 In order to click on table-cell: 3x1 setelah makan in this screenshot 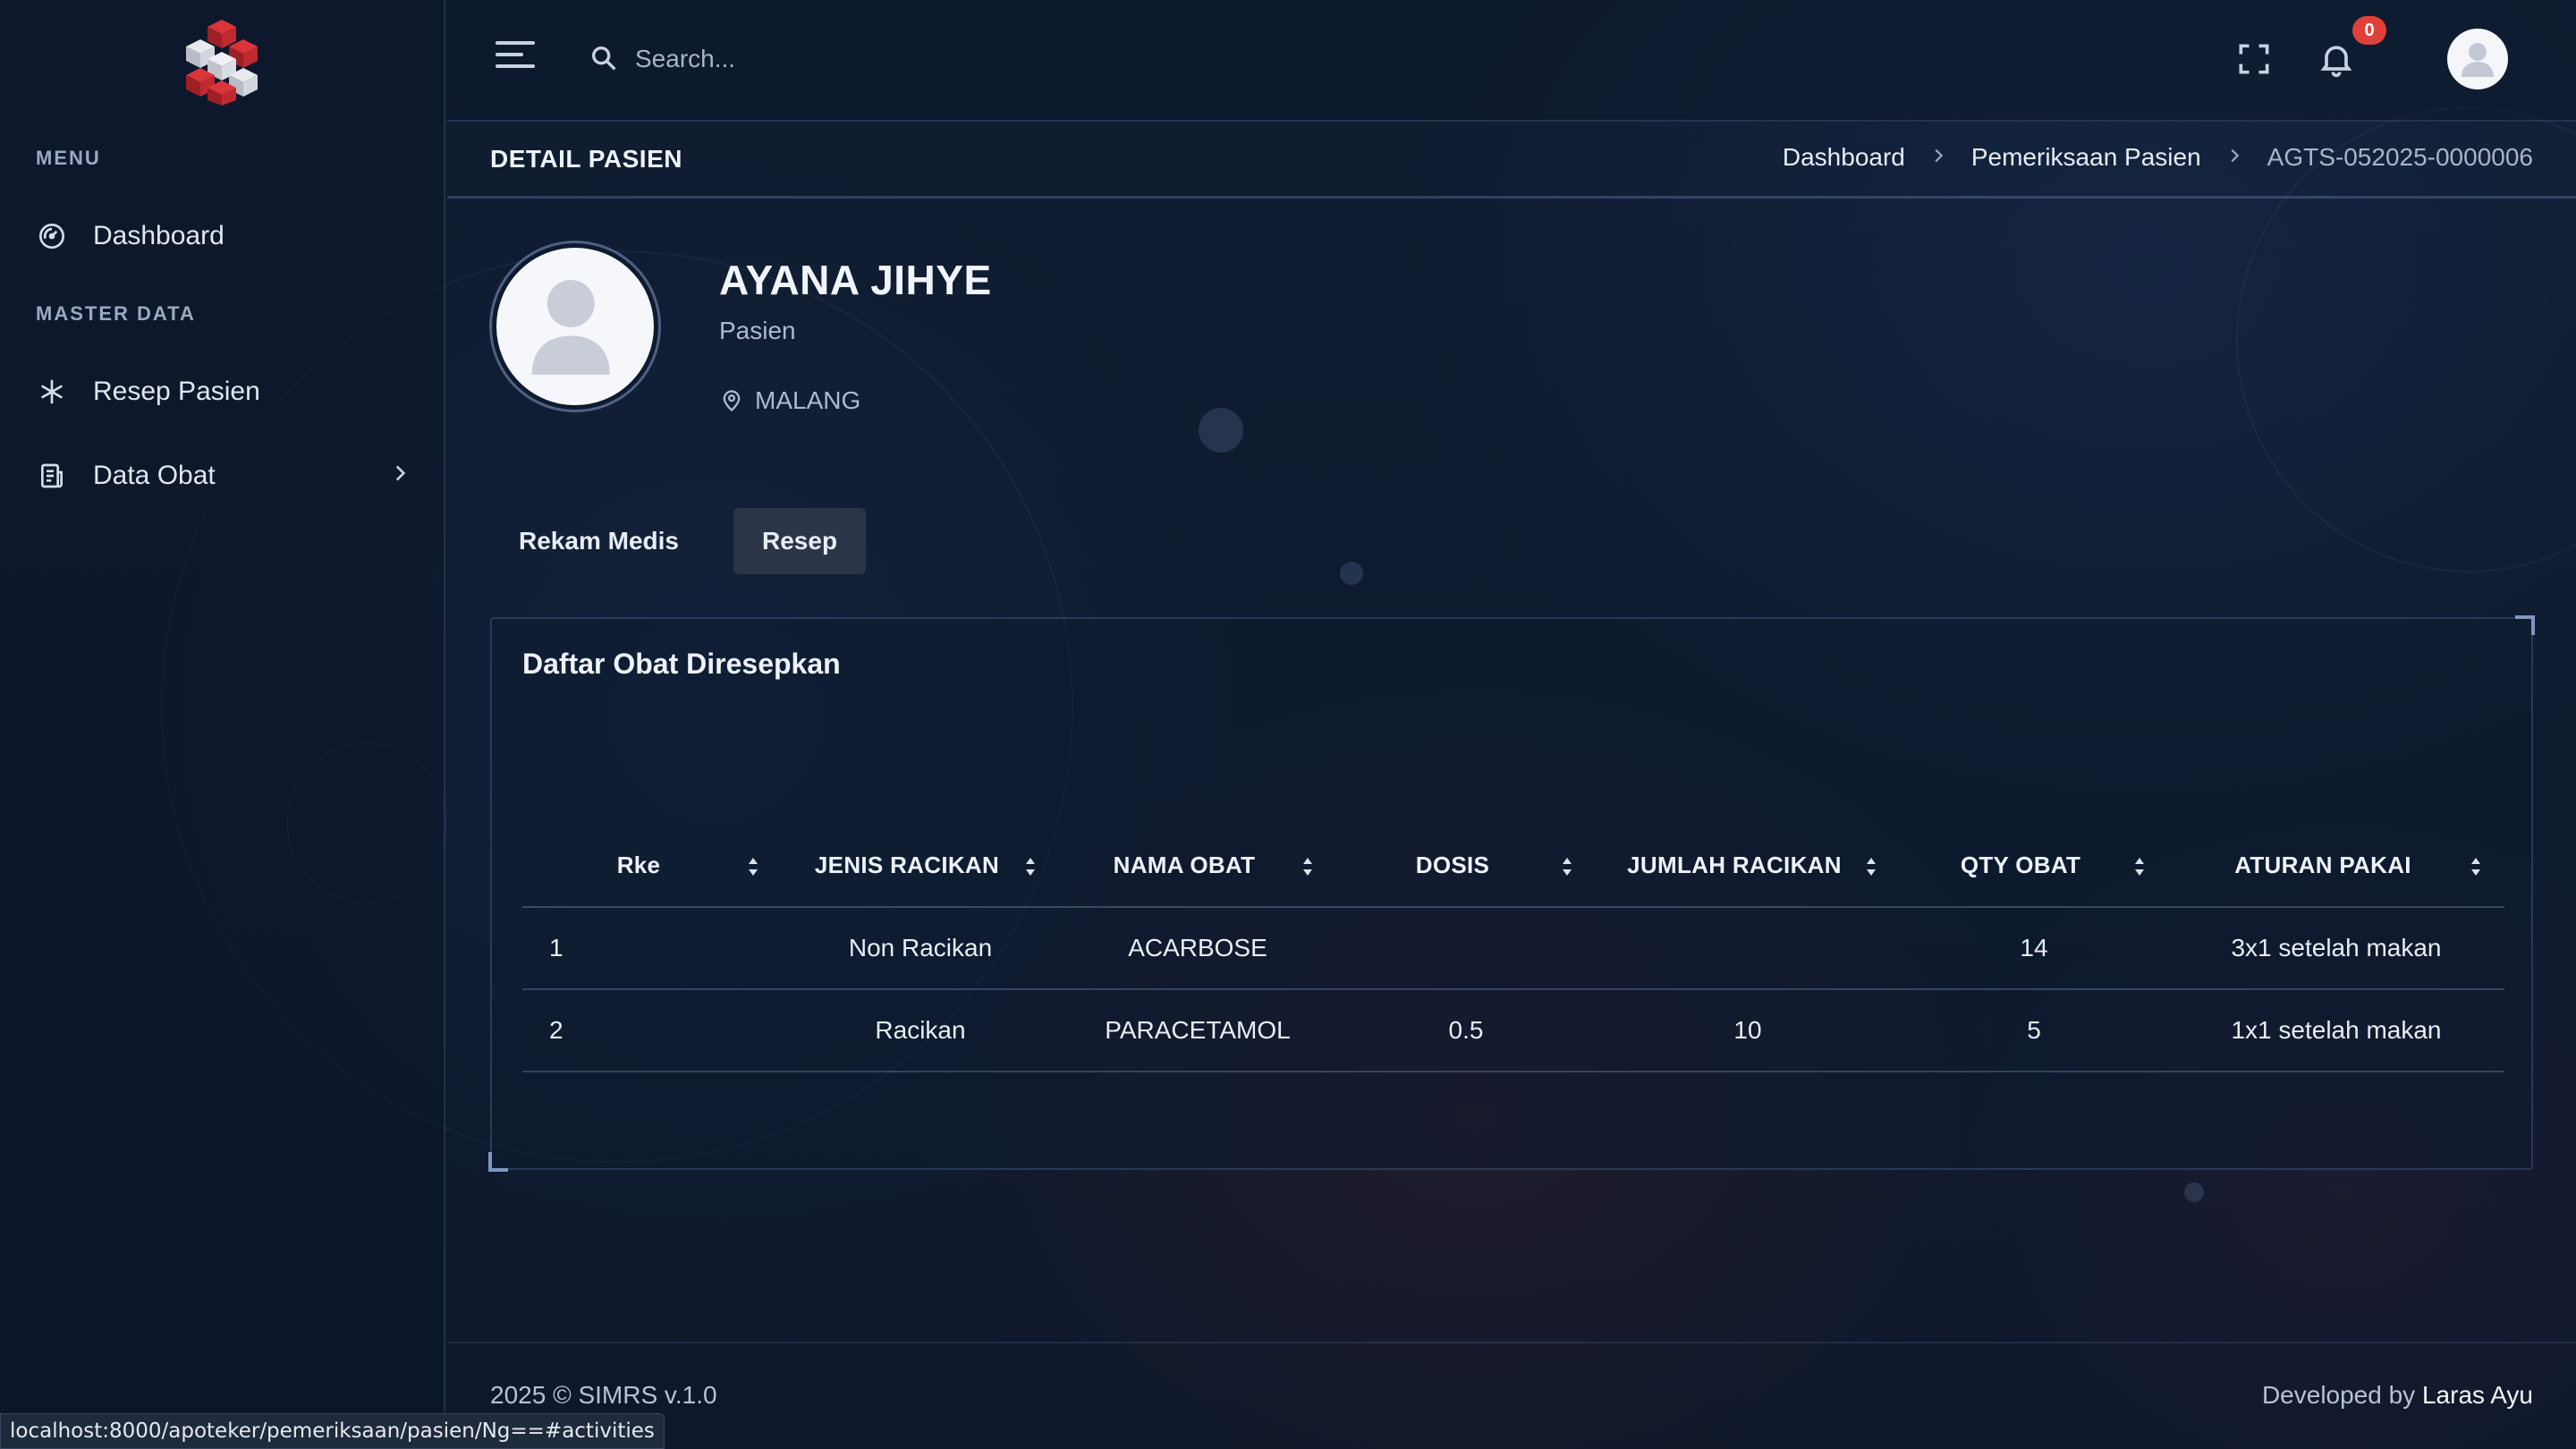, I will do `click(2336, 948)`.